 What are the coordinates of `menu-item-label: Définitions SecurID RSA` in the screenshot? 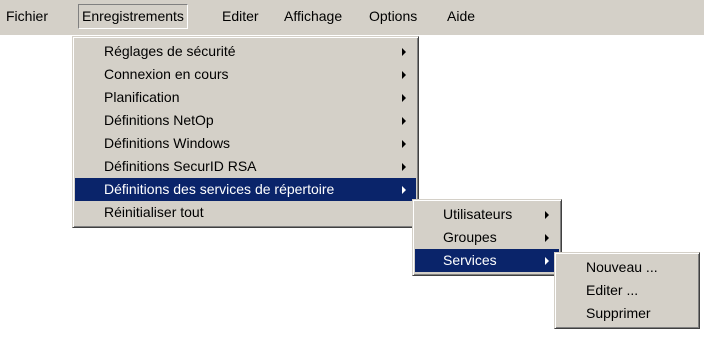 It's located at (180, 166).